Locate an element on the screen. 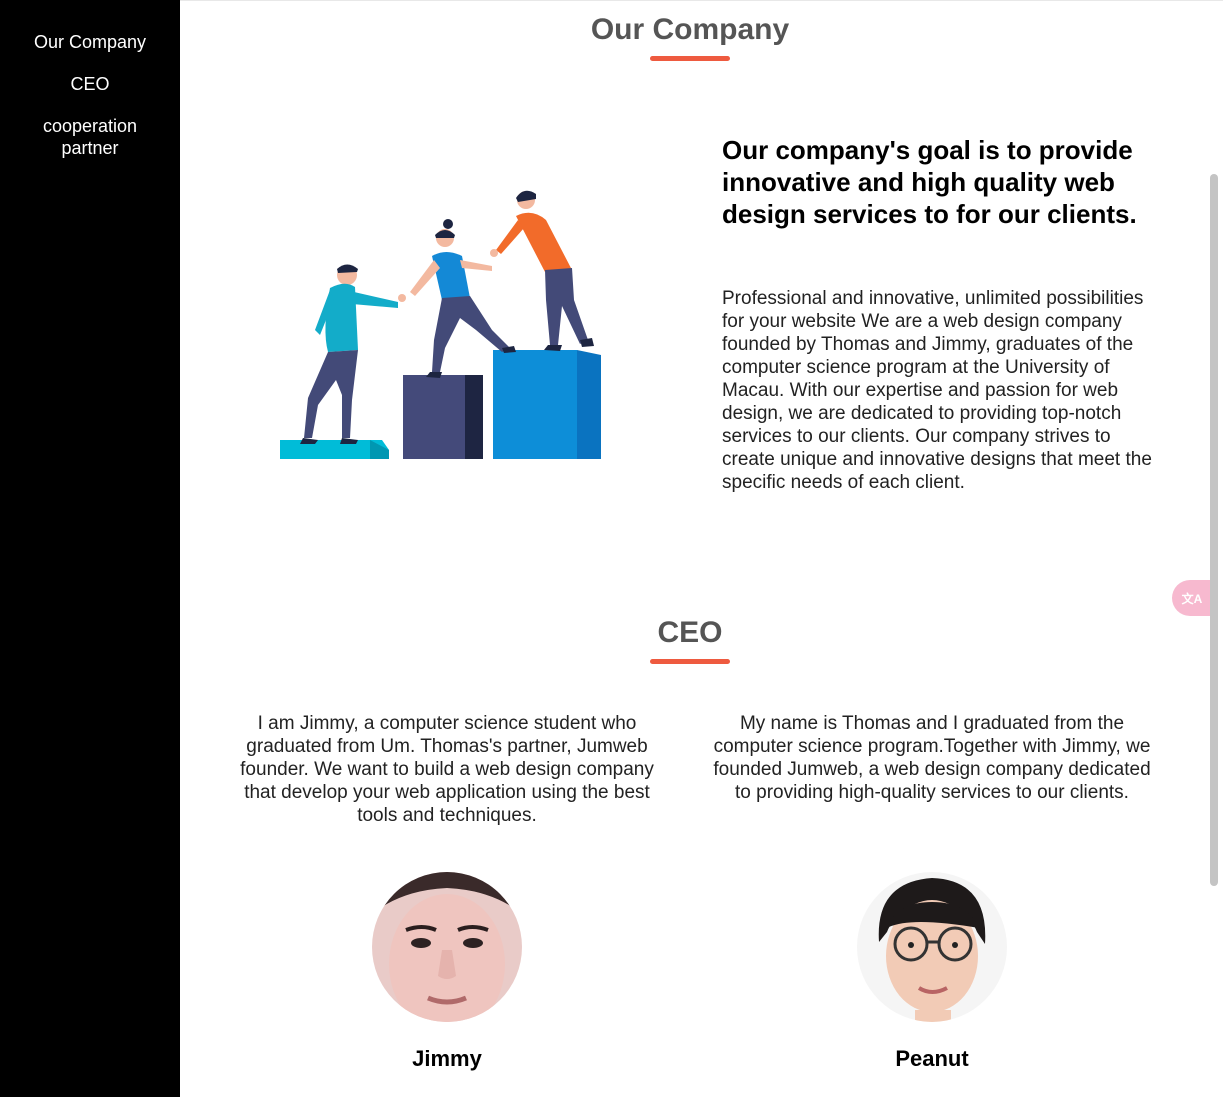  avatar-peanut is located at coordinates (932, 947).